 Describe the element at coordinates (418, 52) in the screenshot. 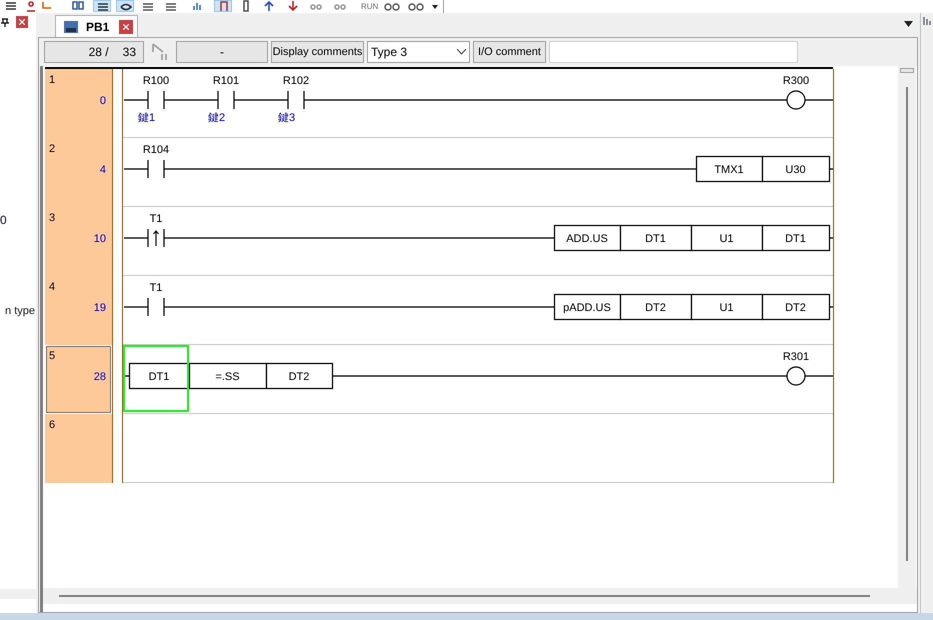

I see `comment-type-select: Type 3` at that location.